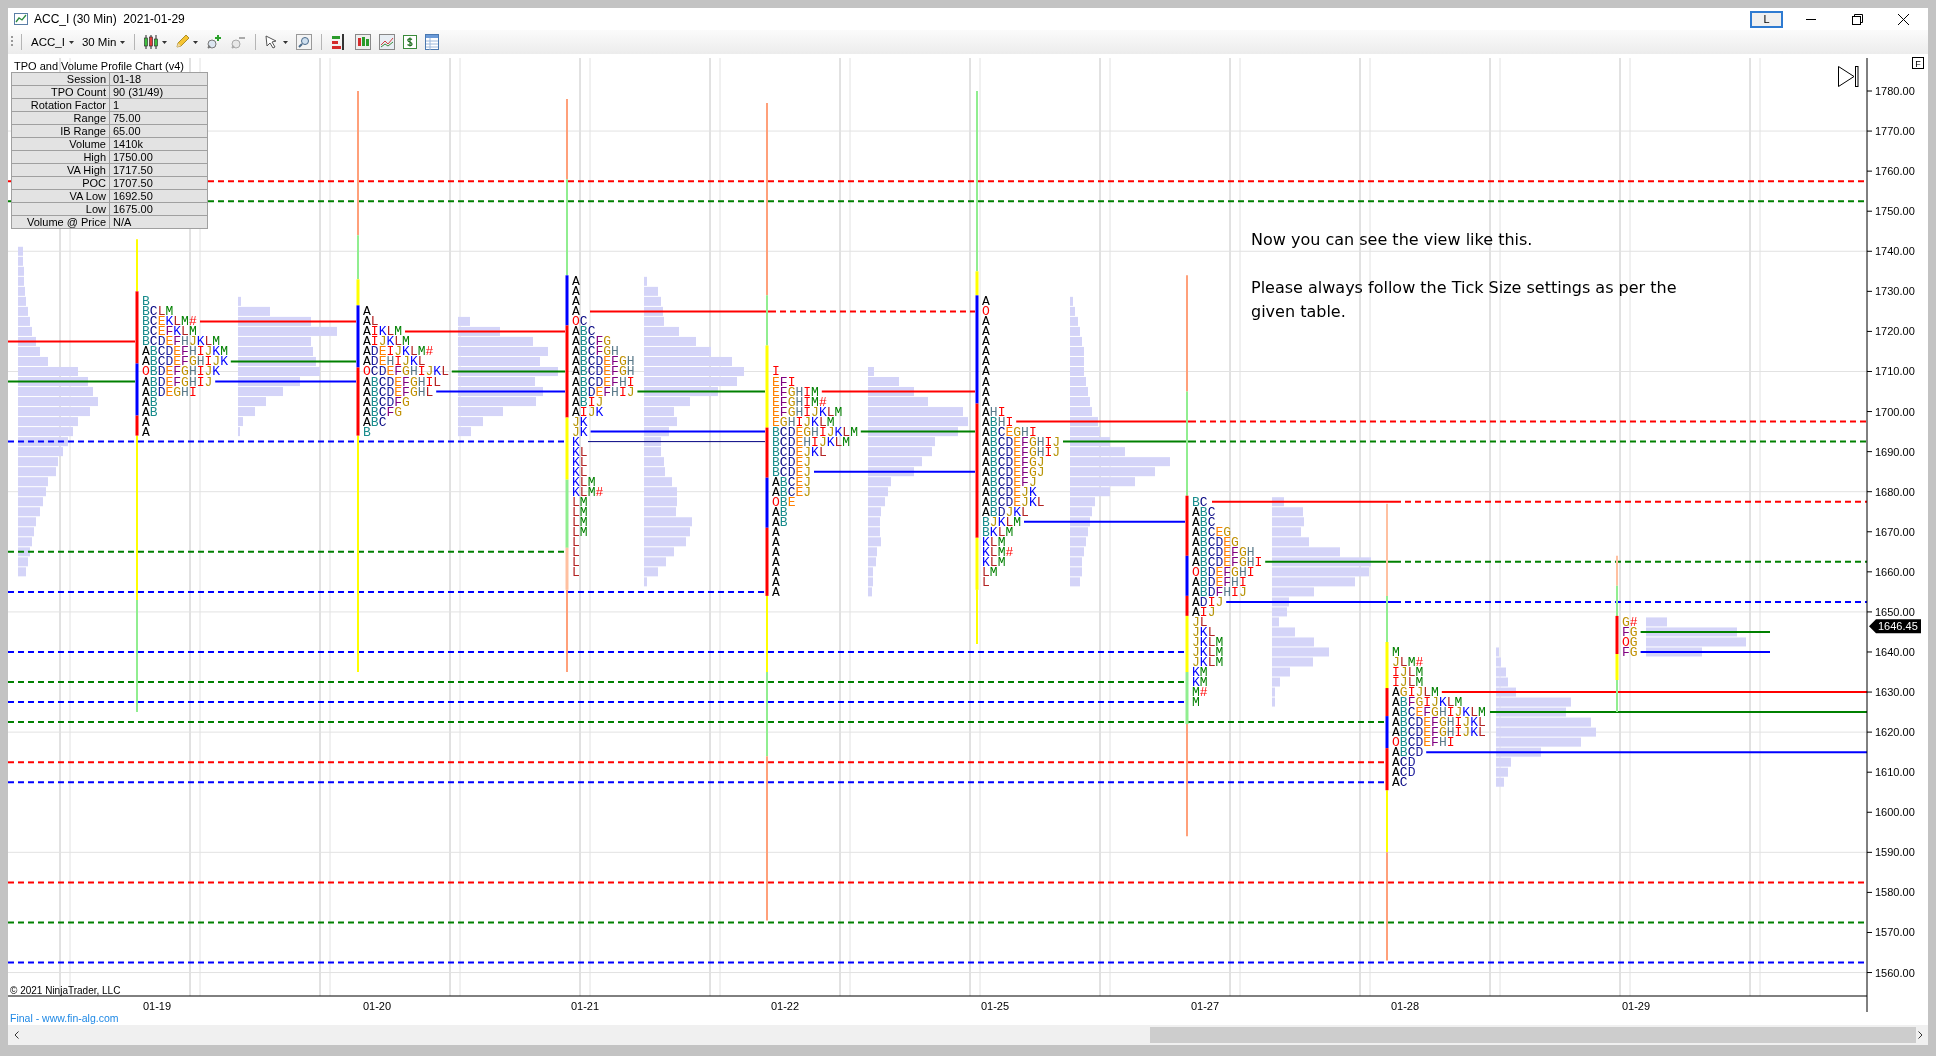  What do you see at coordinates (1895, 626) in the screenshot?
I see `last-price-tag: 1646.45` at bounding box center [1895, 626].